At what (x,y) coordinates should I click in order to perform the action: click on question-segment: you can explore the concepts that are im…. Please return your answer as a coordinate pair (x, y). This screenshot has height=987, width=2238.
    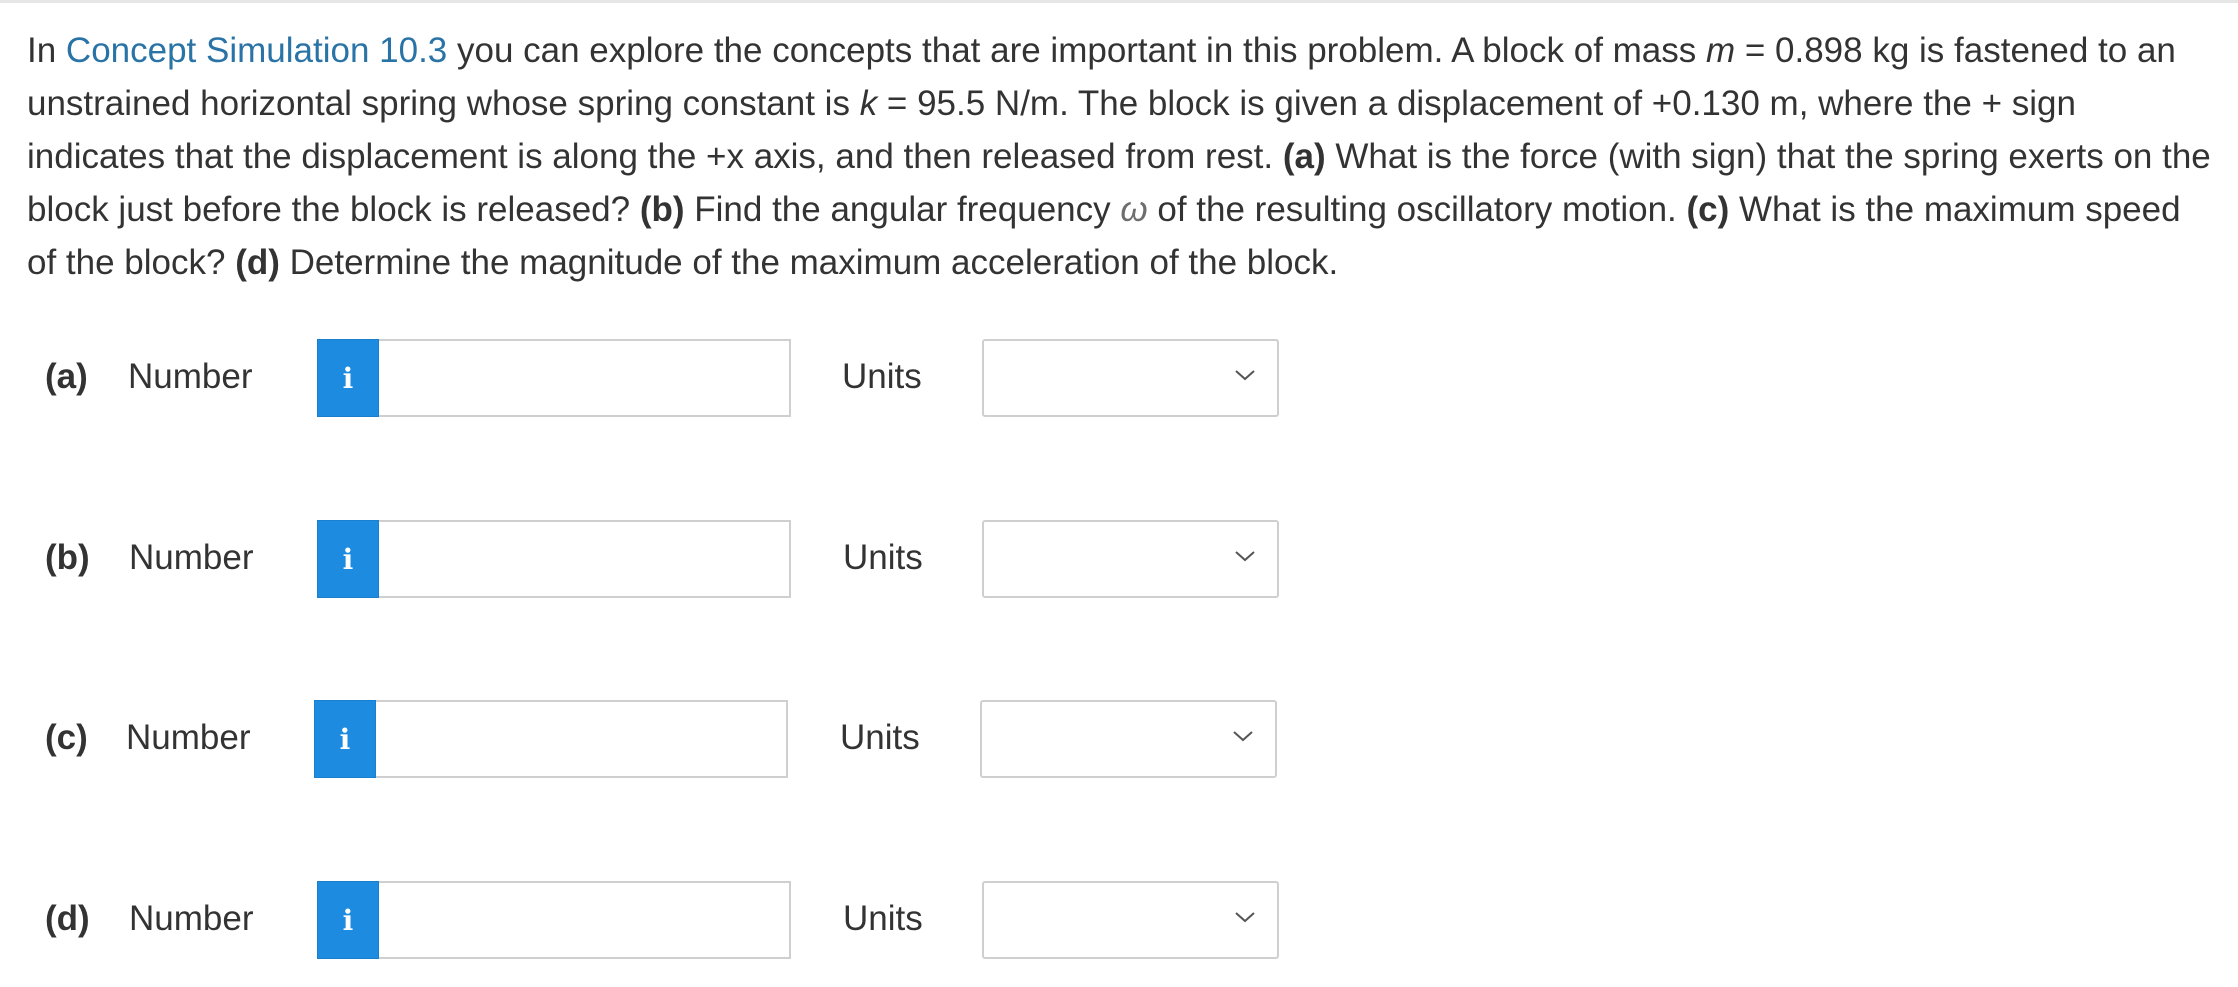
    Looking at the image, I should click on (1076, 50).